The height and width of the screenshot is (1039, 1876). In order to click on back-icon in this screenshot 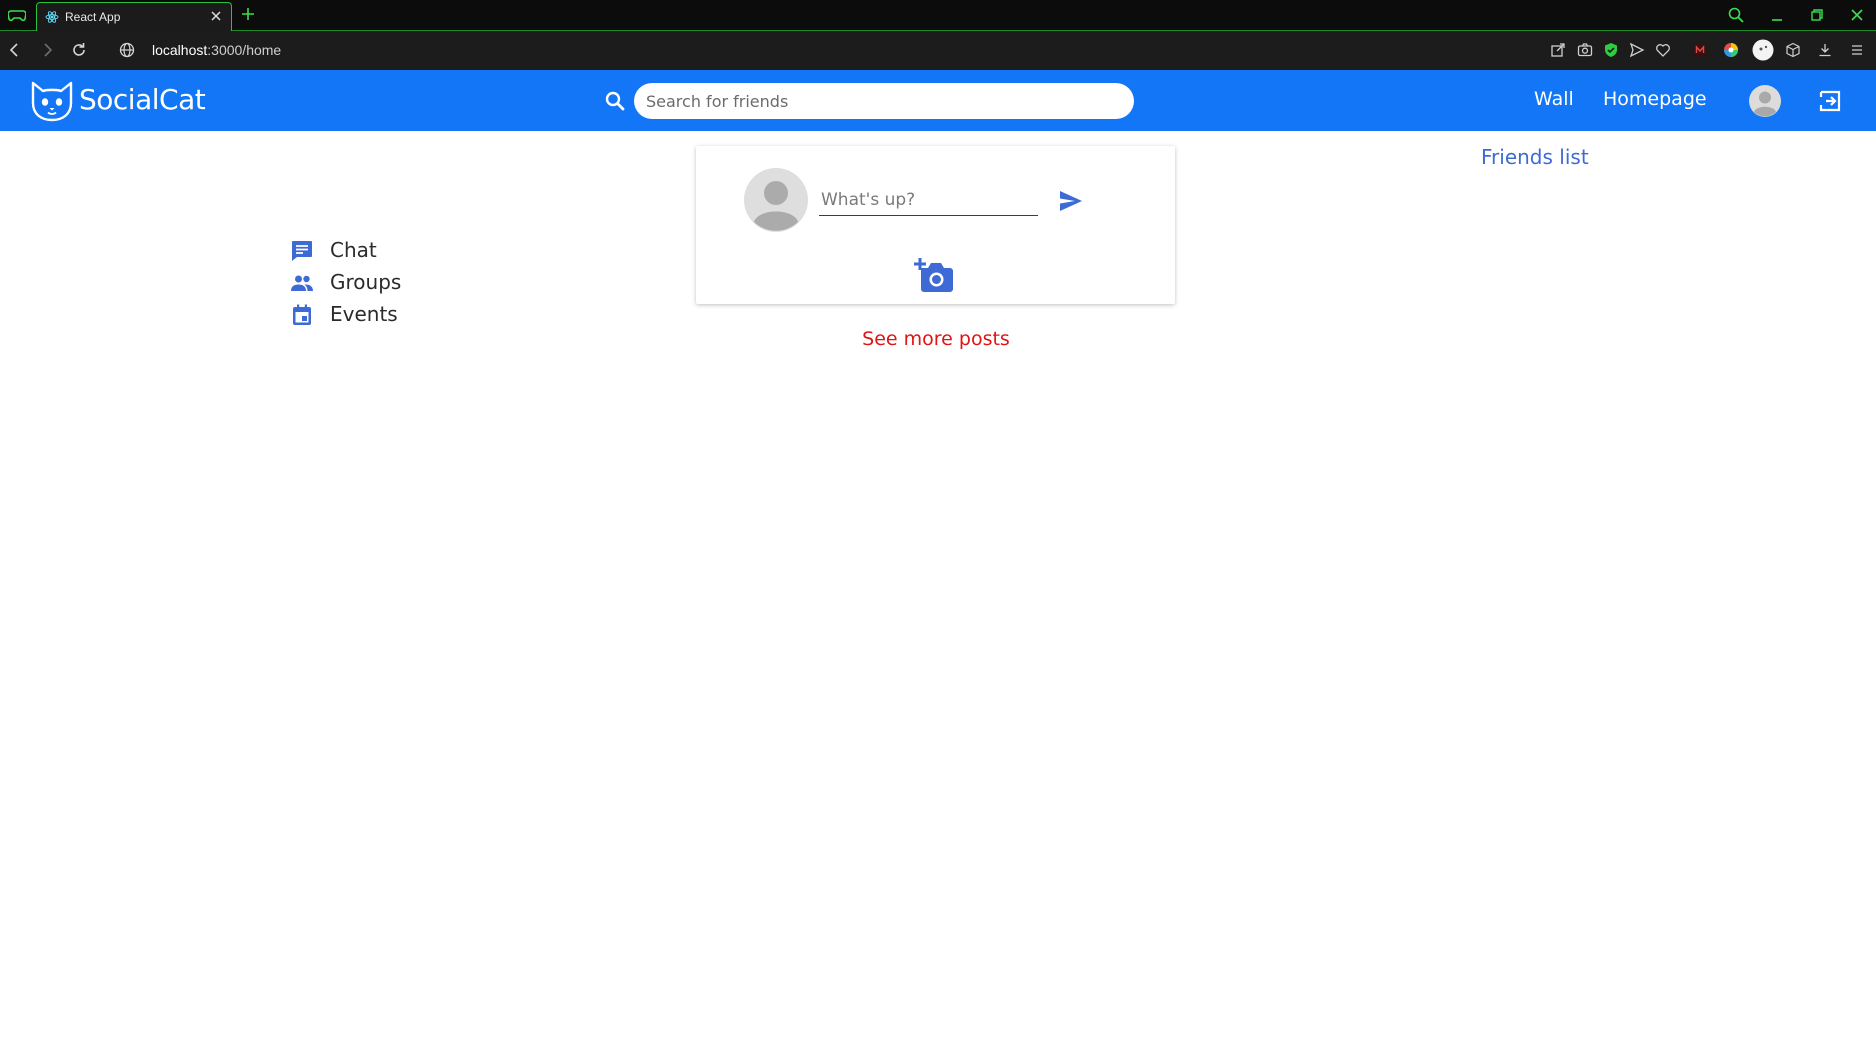, I will do `click(15, 50)`.